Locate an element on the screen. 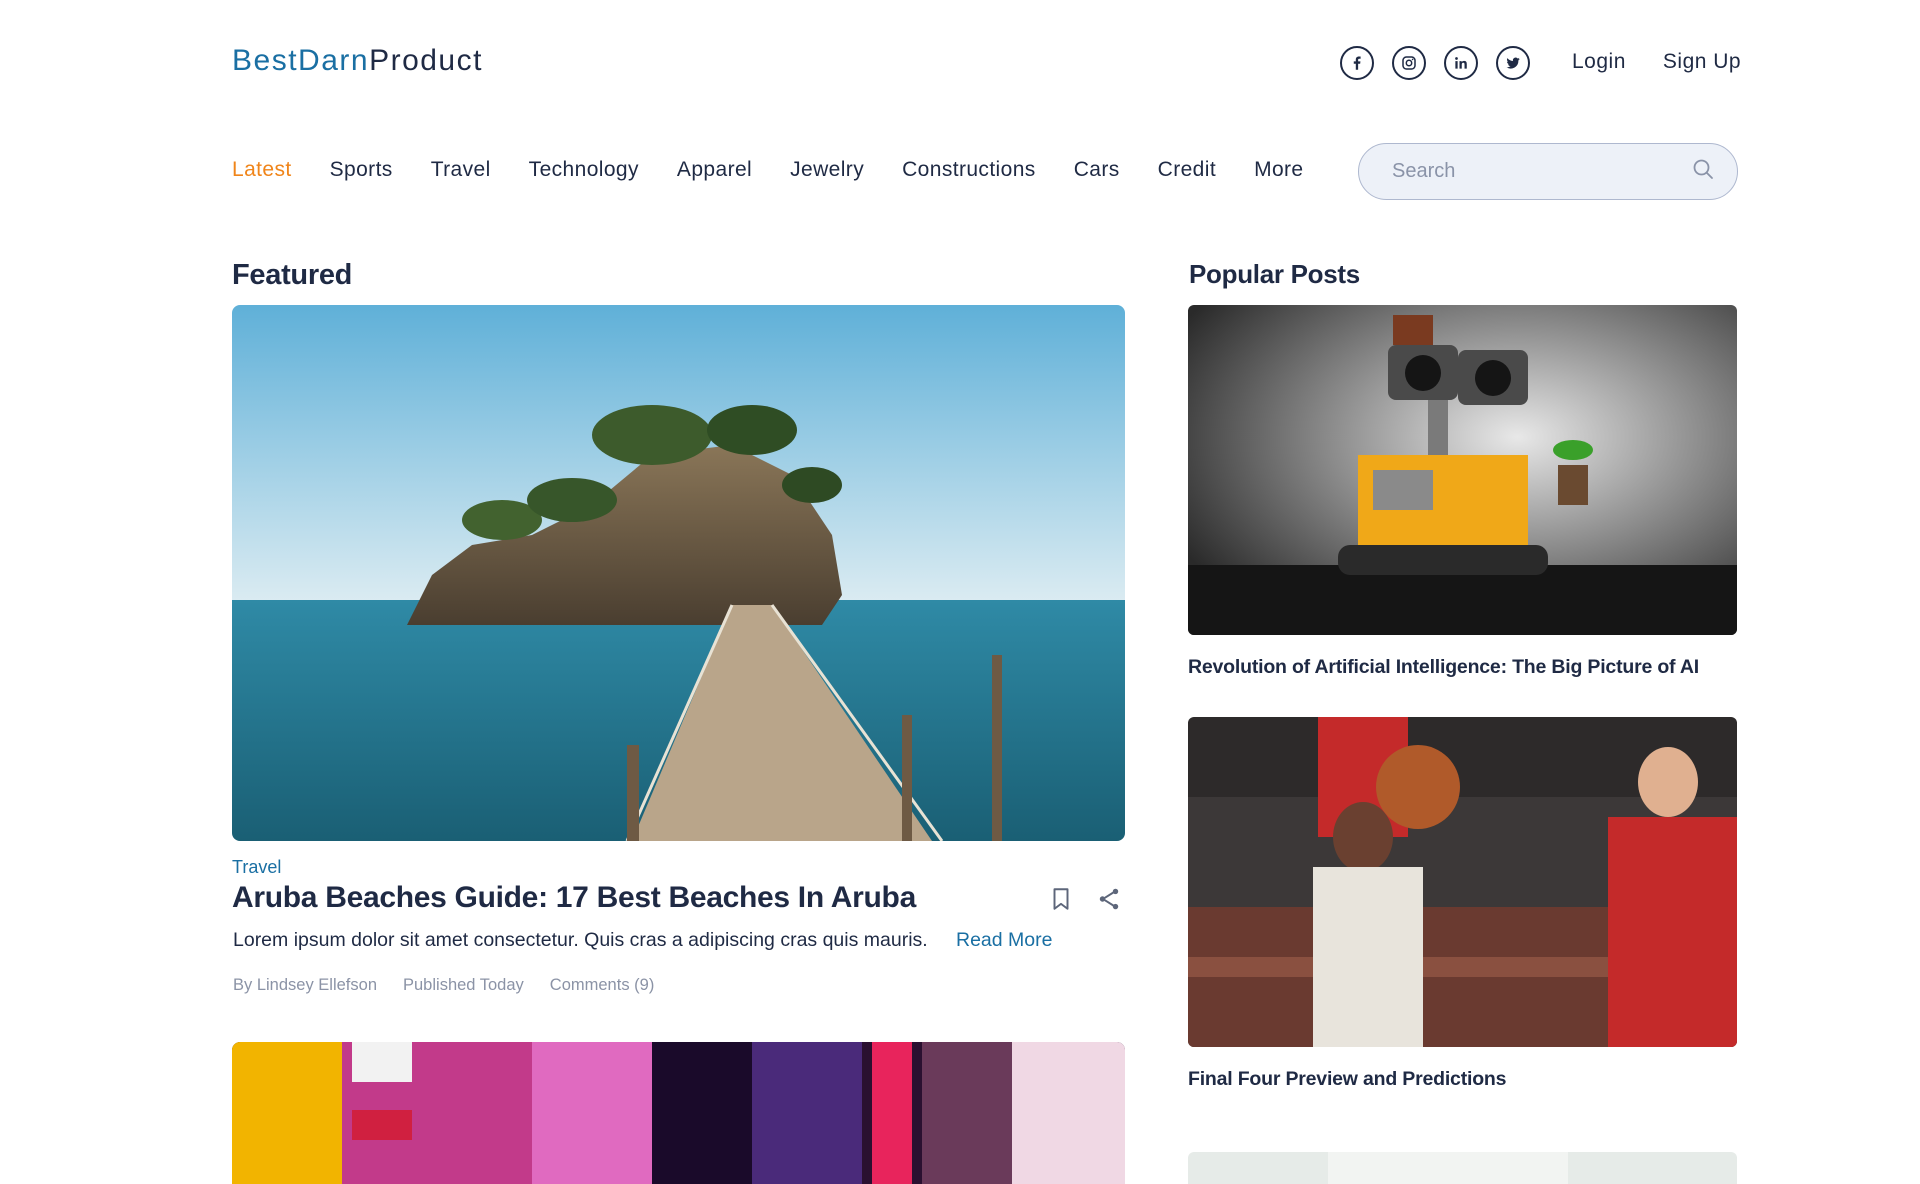  featured-section-title: Featured is located at coordinates (292, 275).